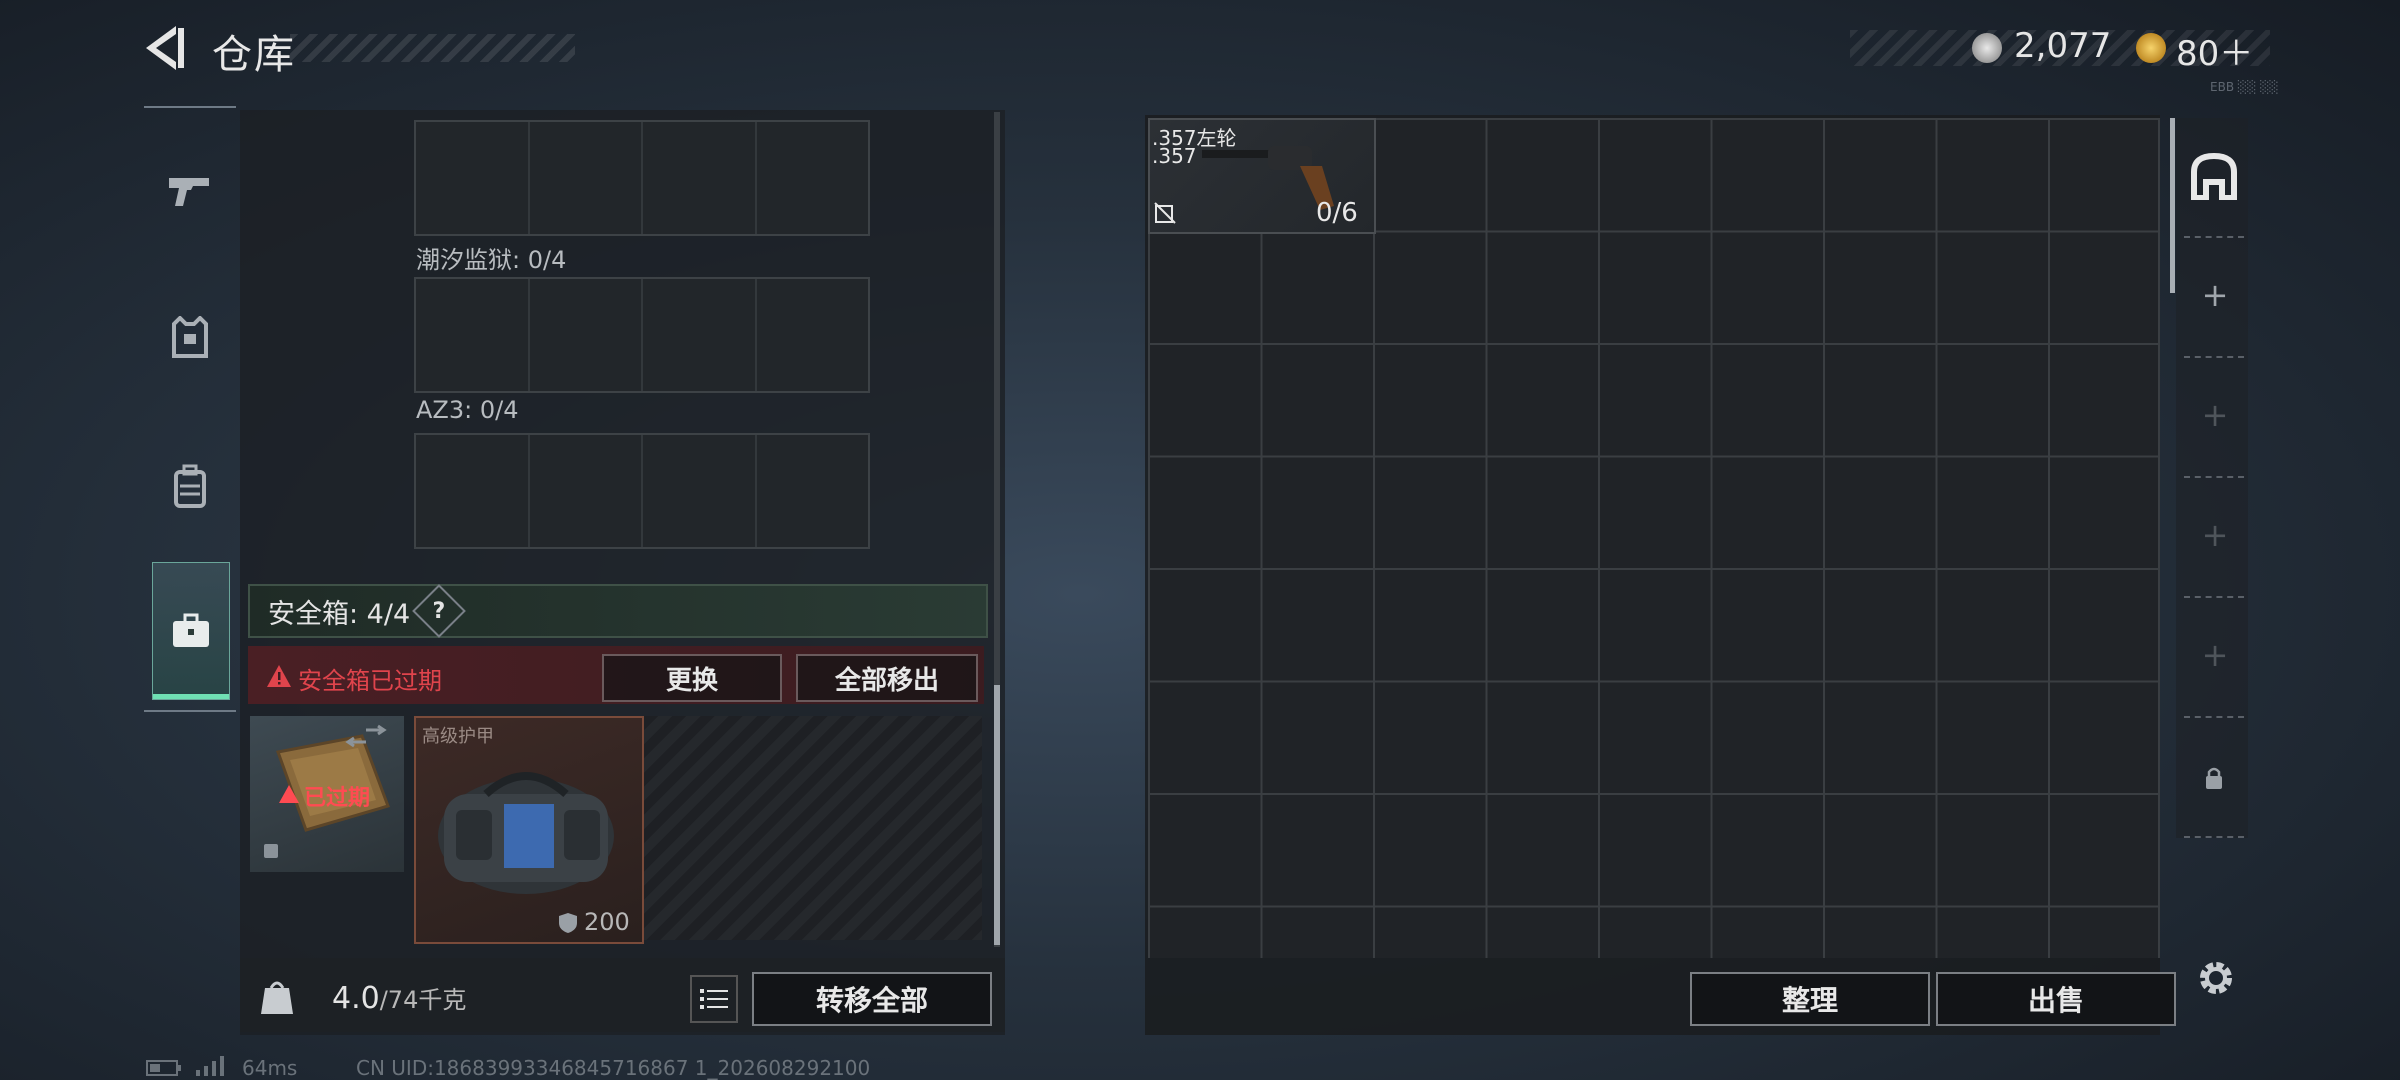 Image resolution: width=2400 pixels, height=1080 pixels. What do you see at coordinates (2063, 46) in the screenshot?
I see `silver-currency-value: 2,077` at bounding box center [2063, 46].